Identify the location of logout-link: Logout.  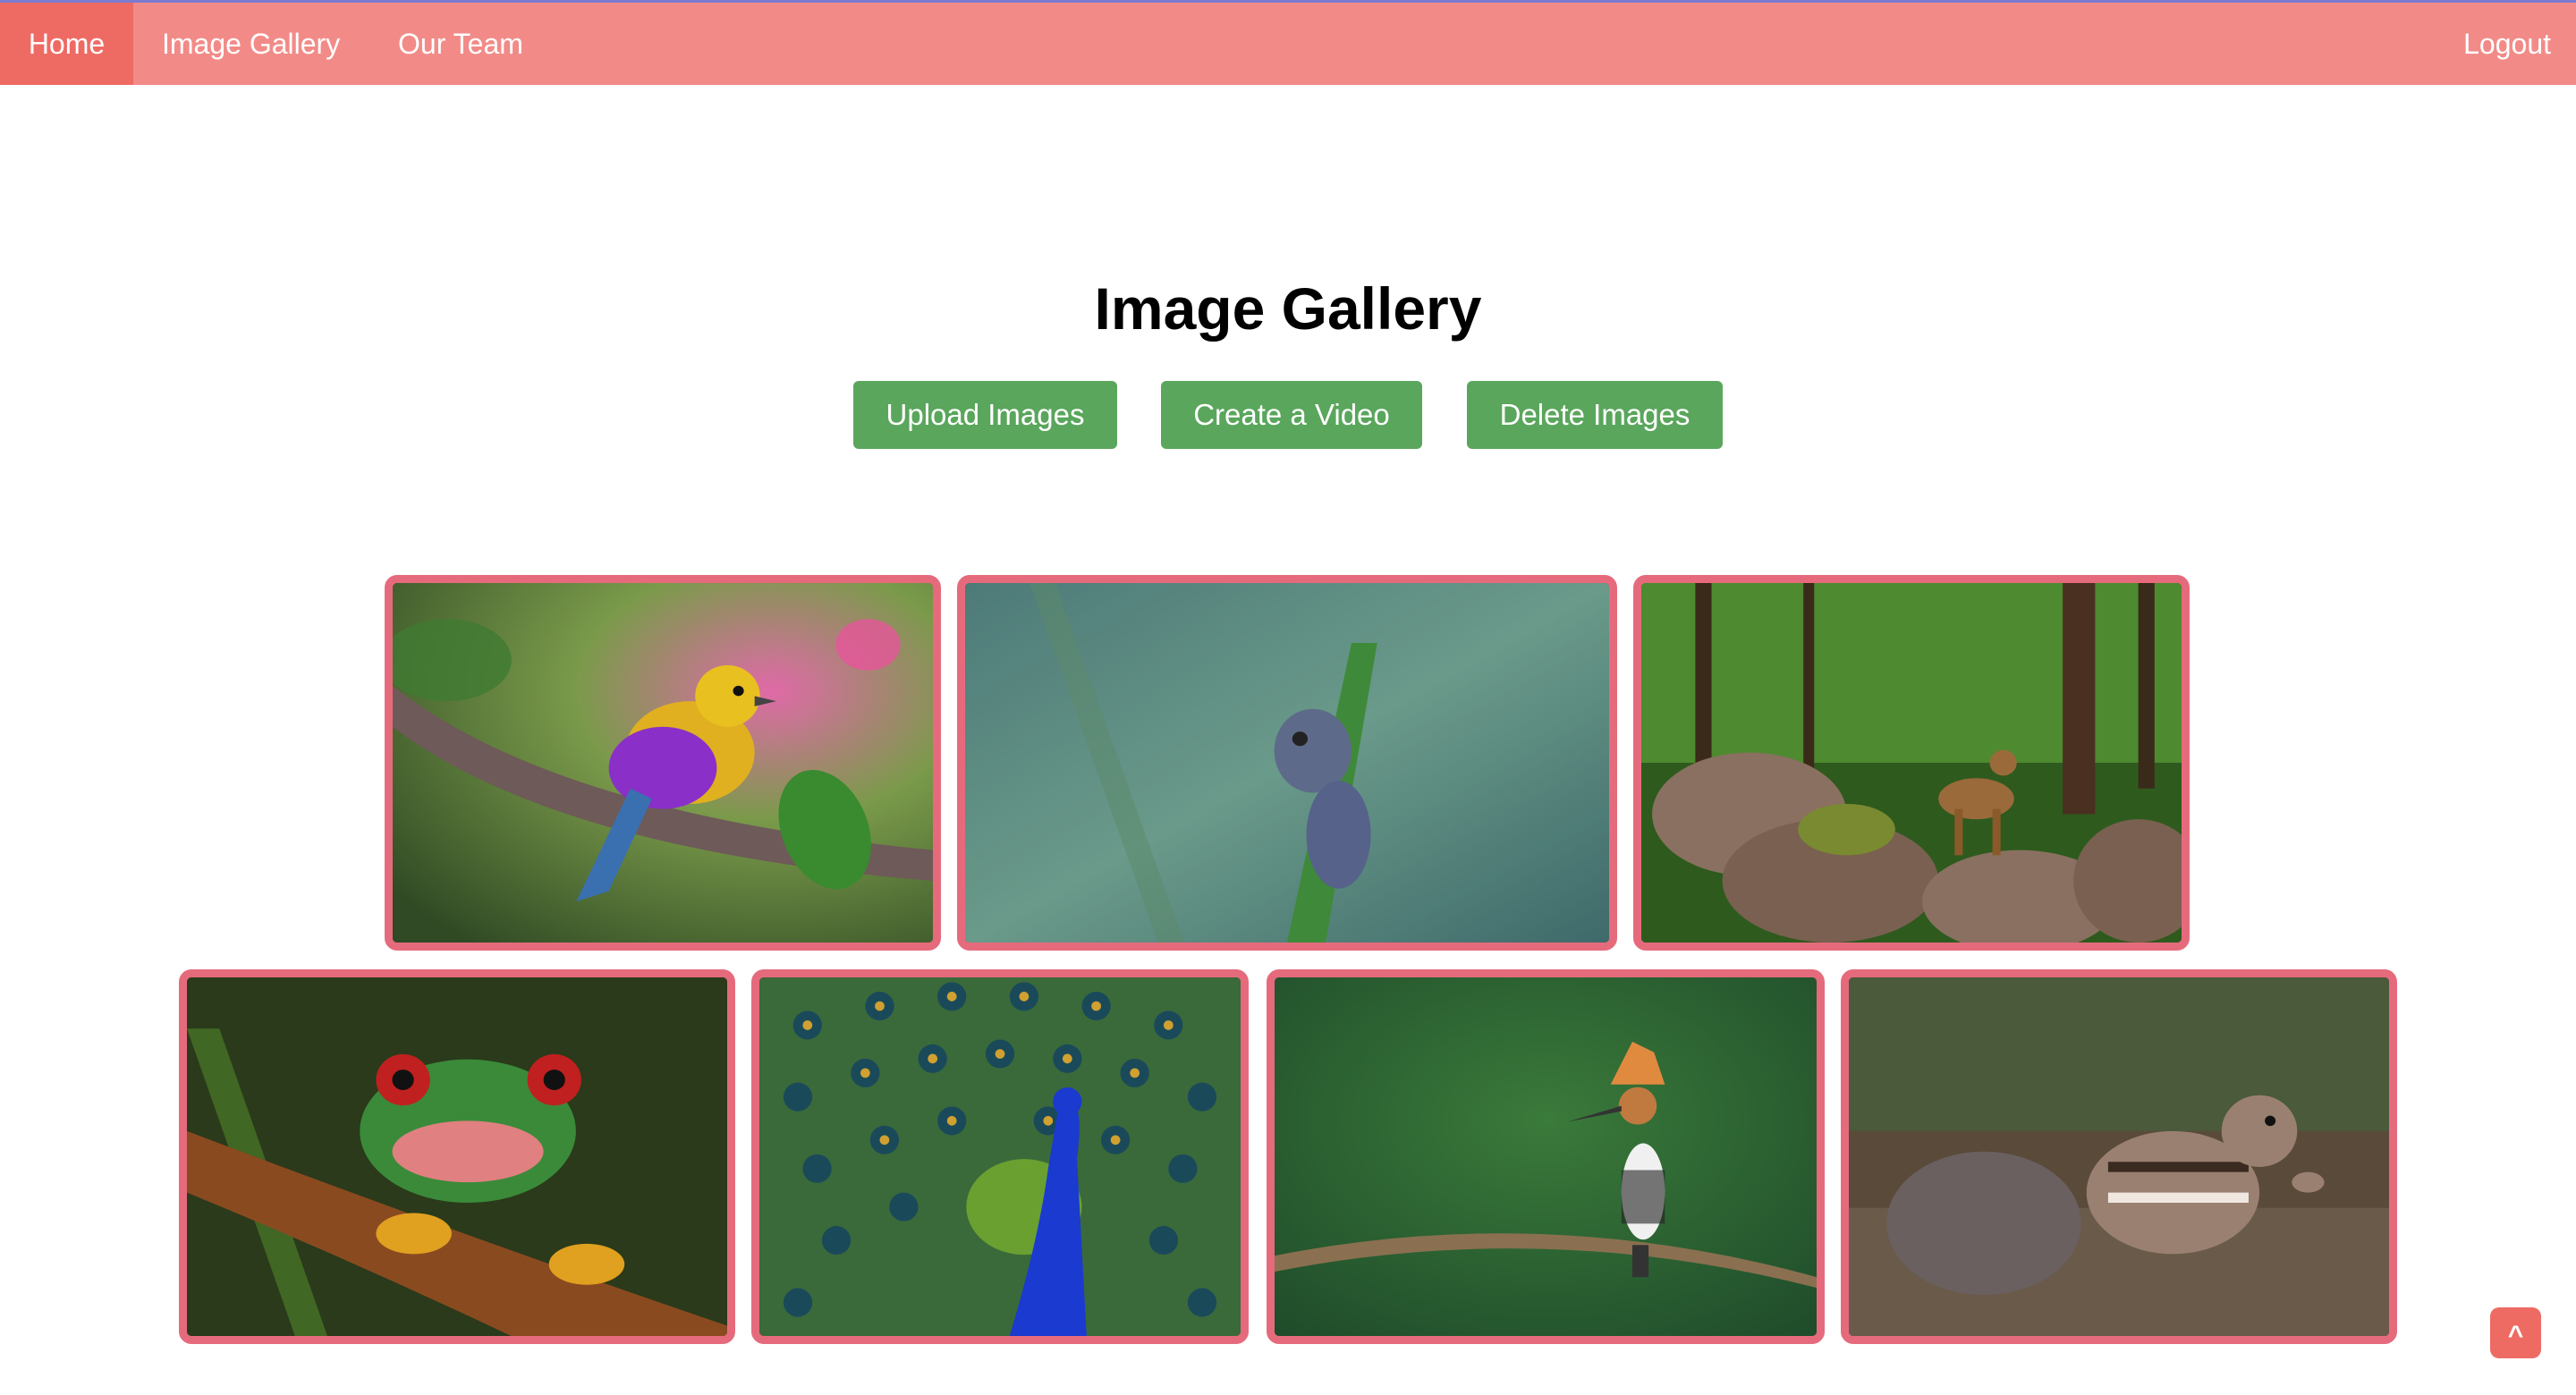
(2505, 44).